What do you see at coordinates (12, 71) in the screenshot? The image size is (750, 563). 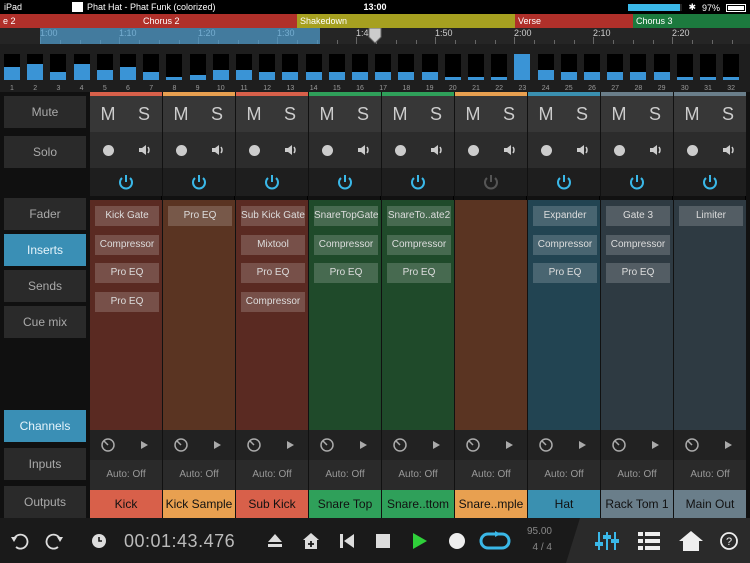 I see `overview-channel: 1` at bounding box center [12, 71].